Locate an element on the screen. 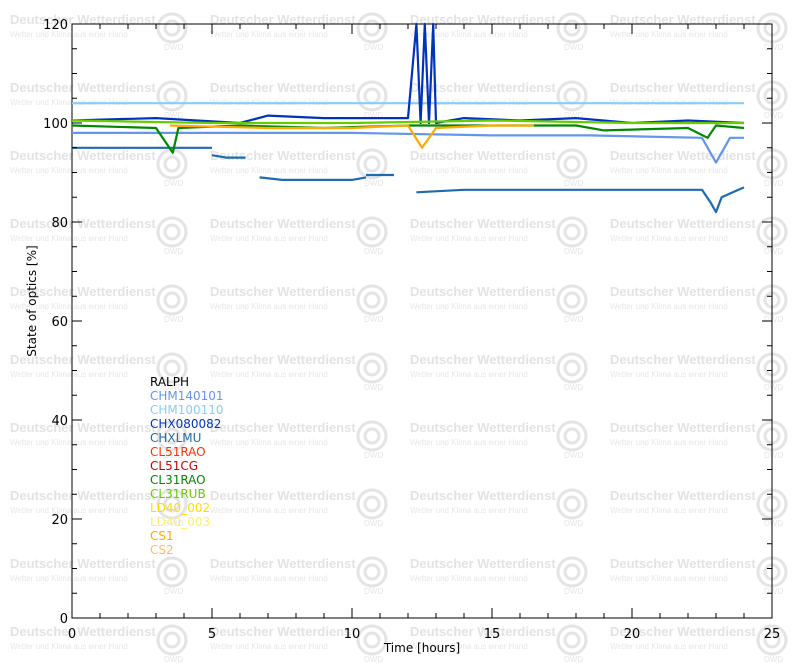  series-line-chxlmu is located at coordinates (313, 178).